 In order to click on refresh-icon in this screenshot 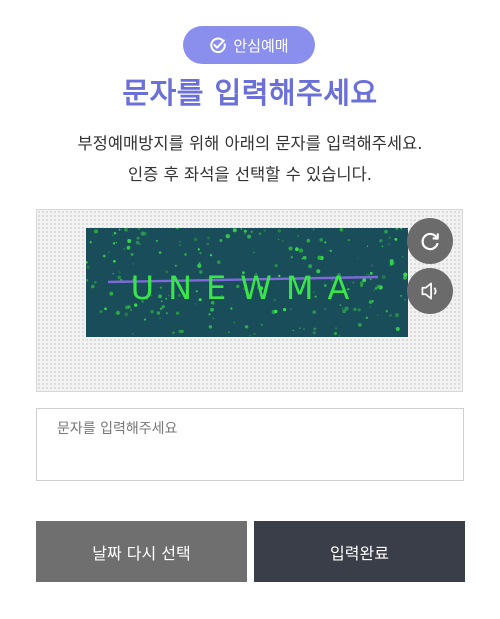, I will do `click(430, 241)`.